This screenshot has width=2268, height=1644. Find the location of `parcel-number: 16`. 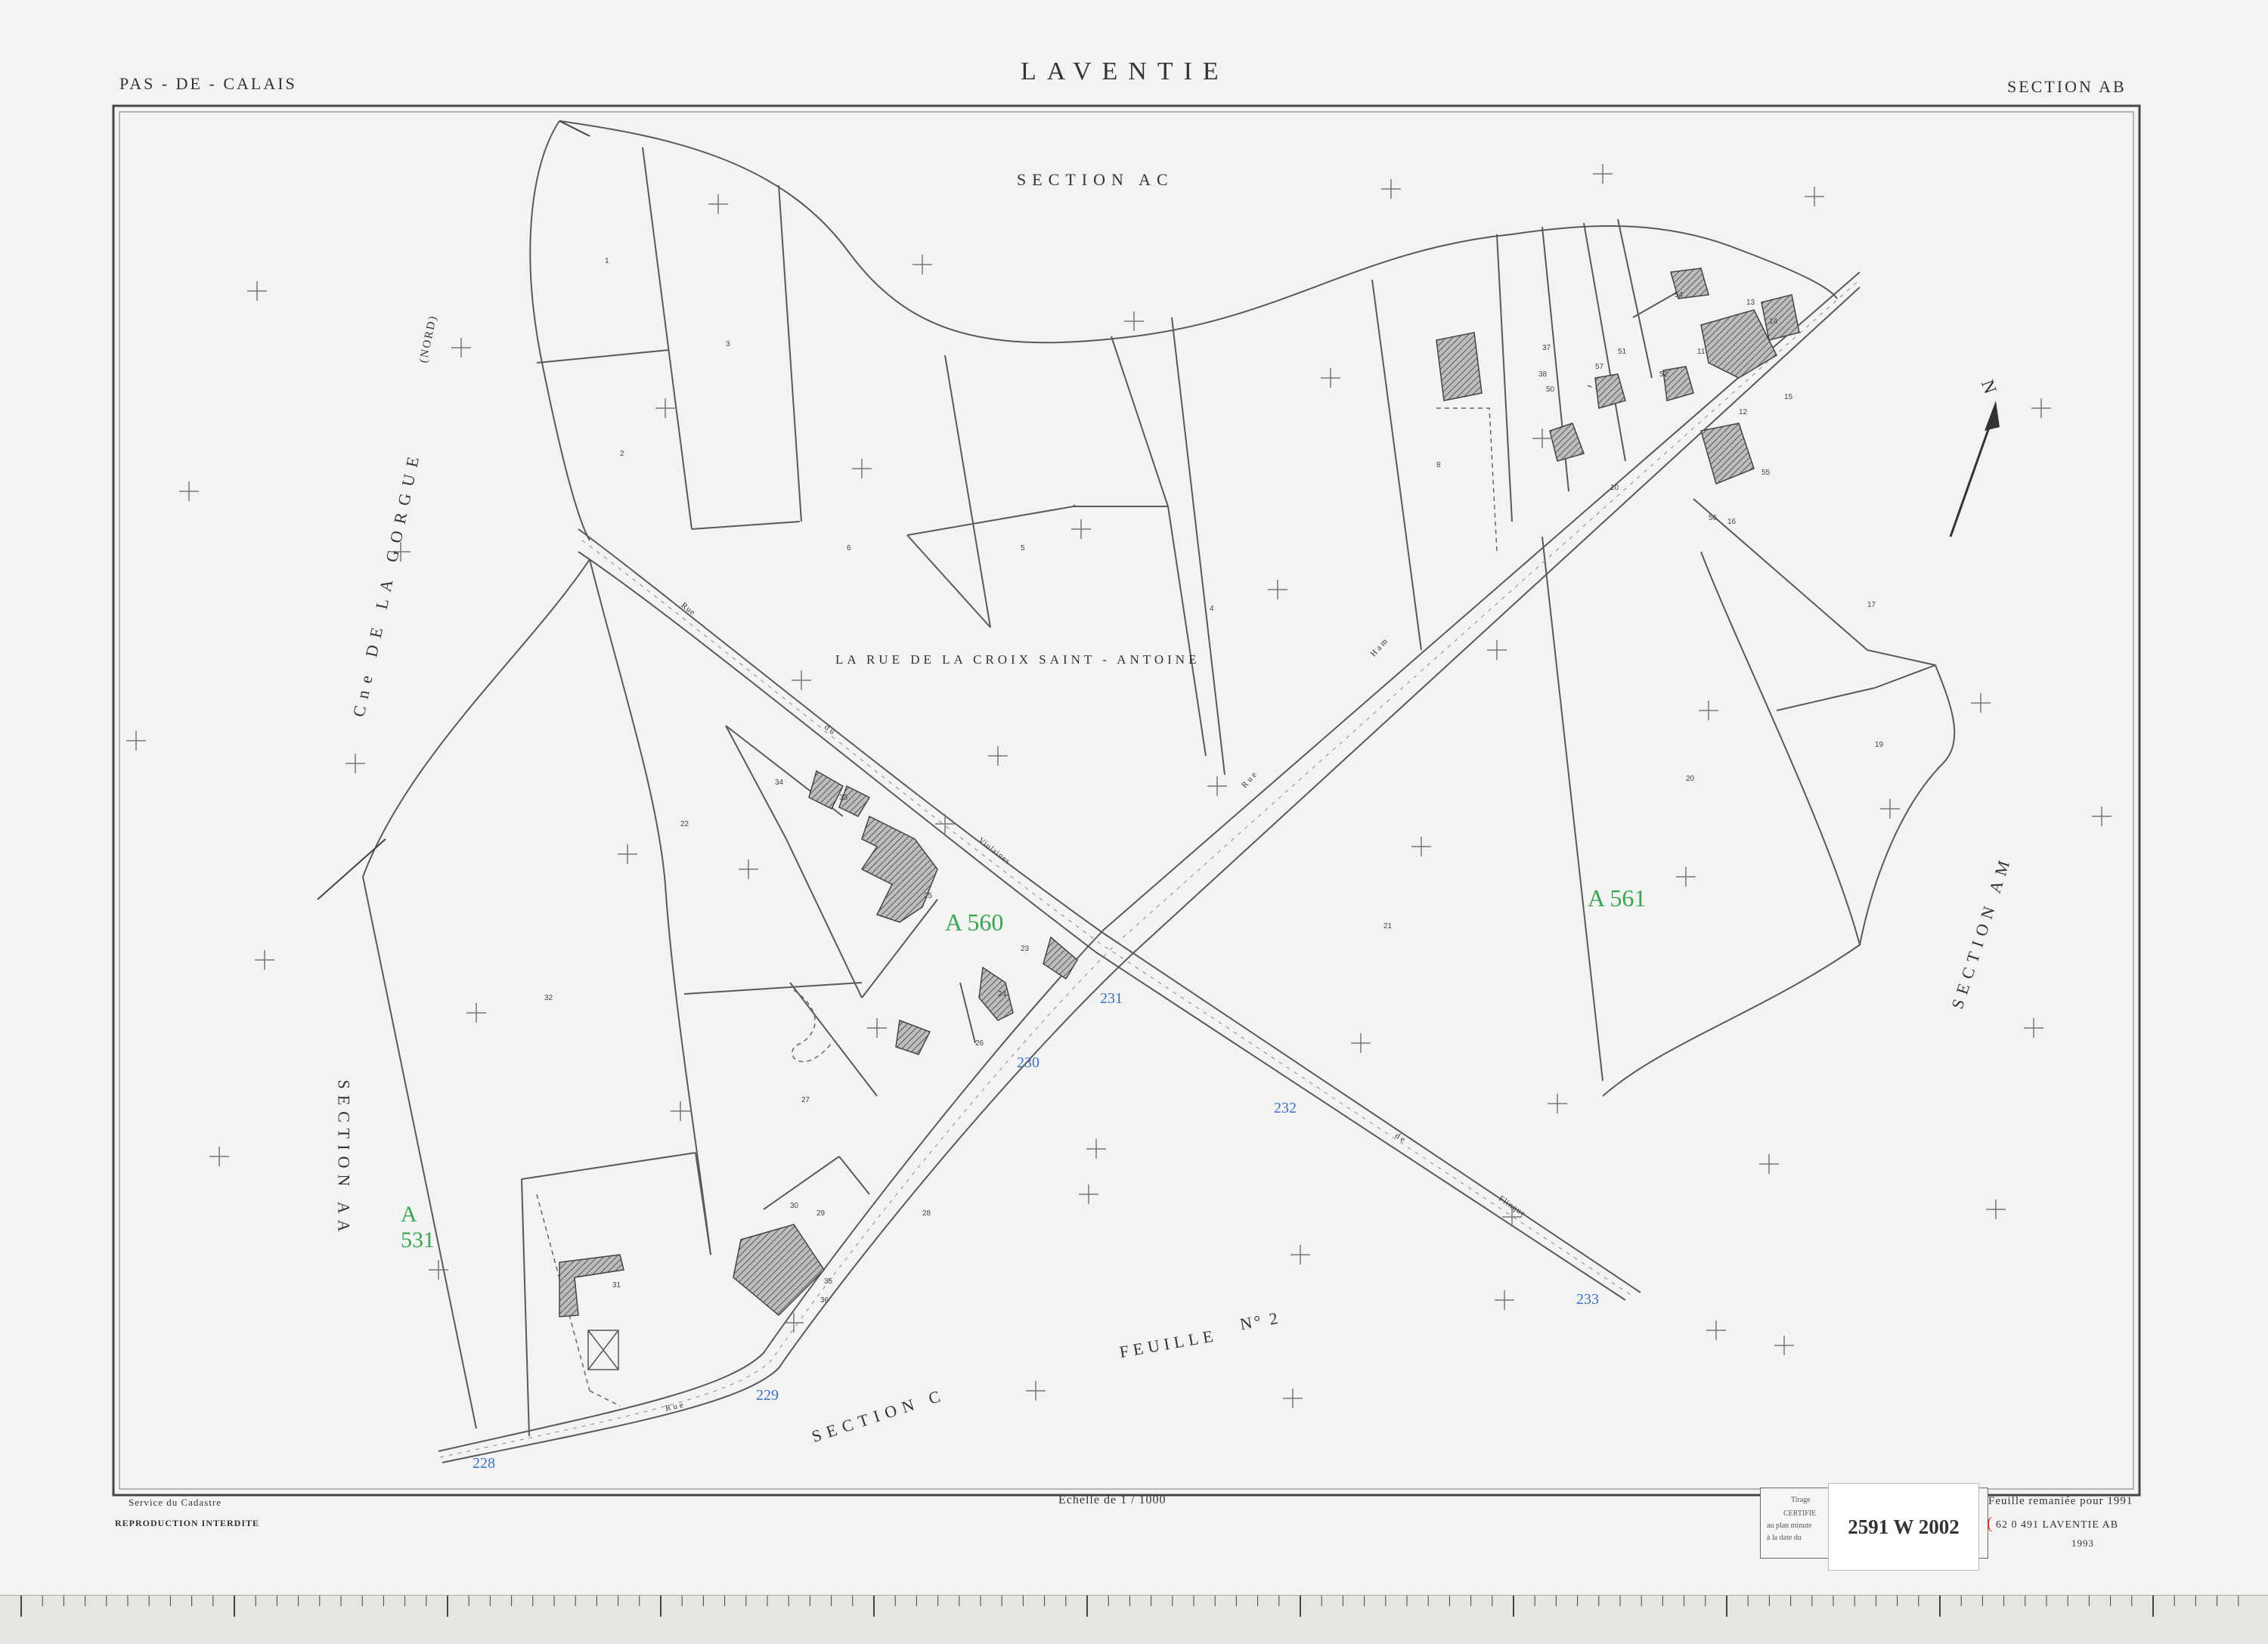

parcel-number: 16 is located at coordinates (1732, 522).